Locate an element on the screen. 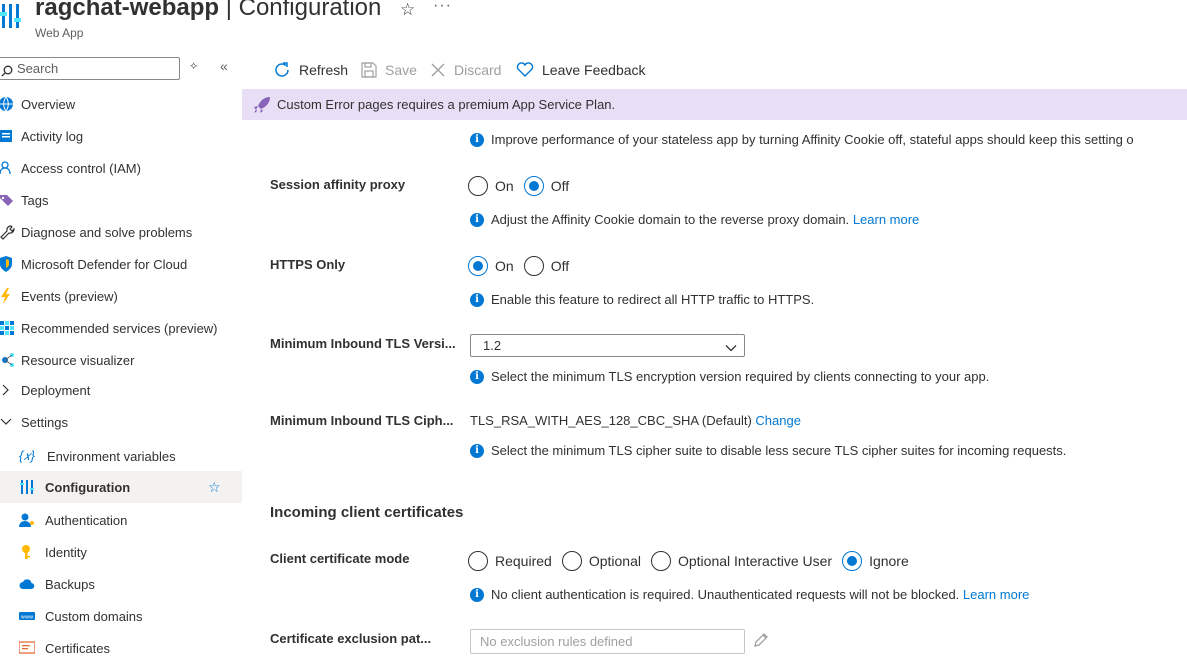 This screenshot has width=1187, height=658. wrench-icon is located at coordinates (8, 232).